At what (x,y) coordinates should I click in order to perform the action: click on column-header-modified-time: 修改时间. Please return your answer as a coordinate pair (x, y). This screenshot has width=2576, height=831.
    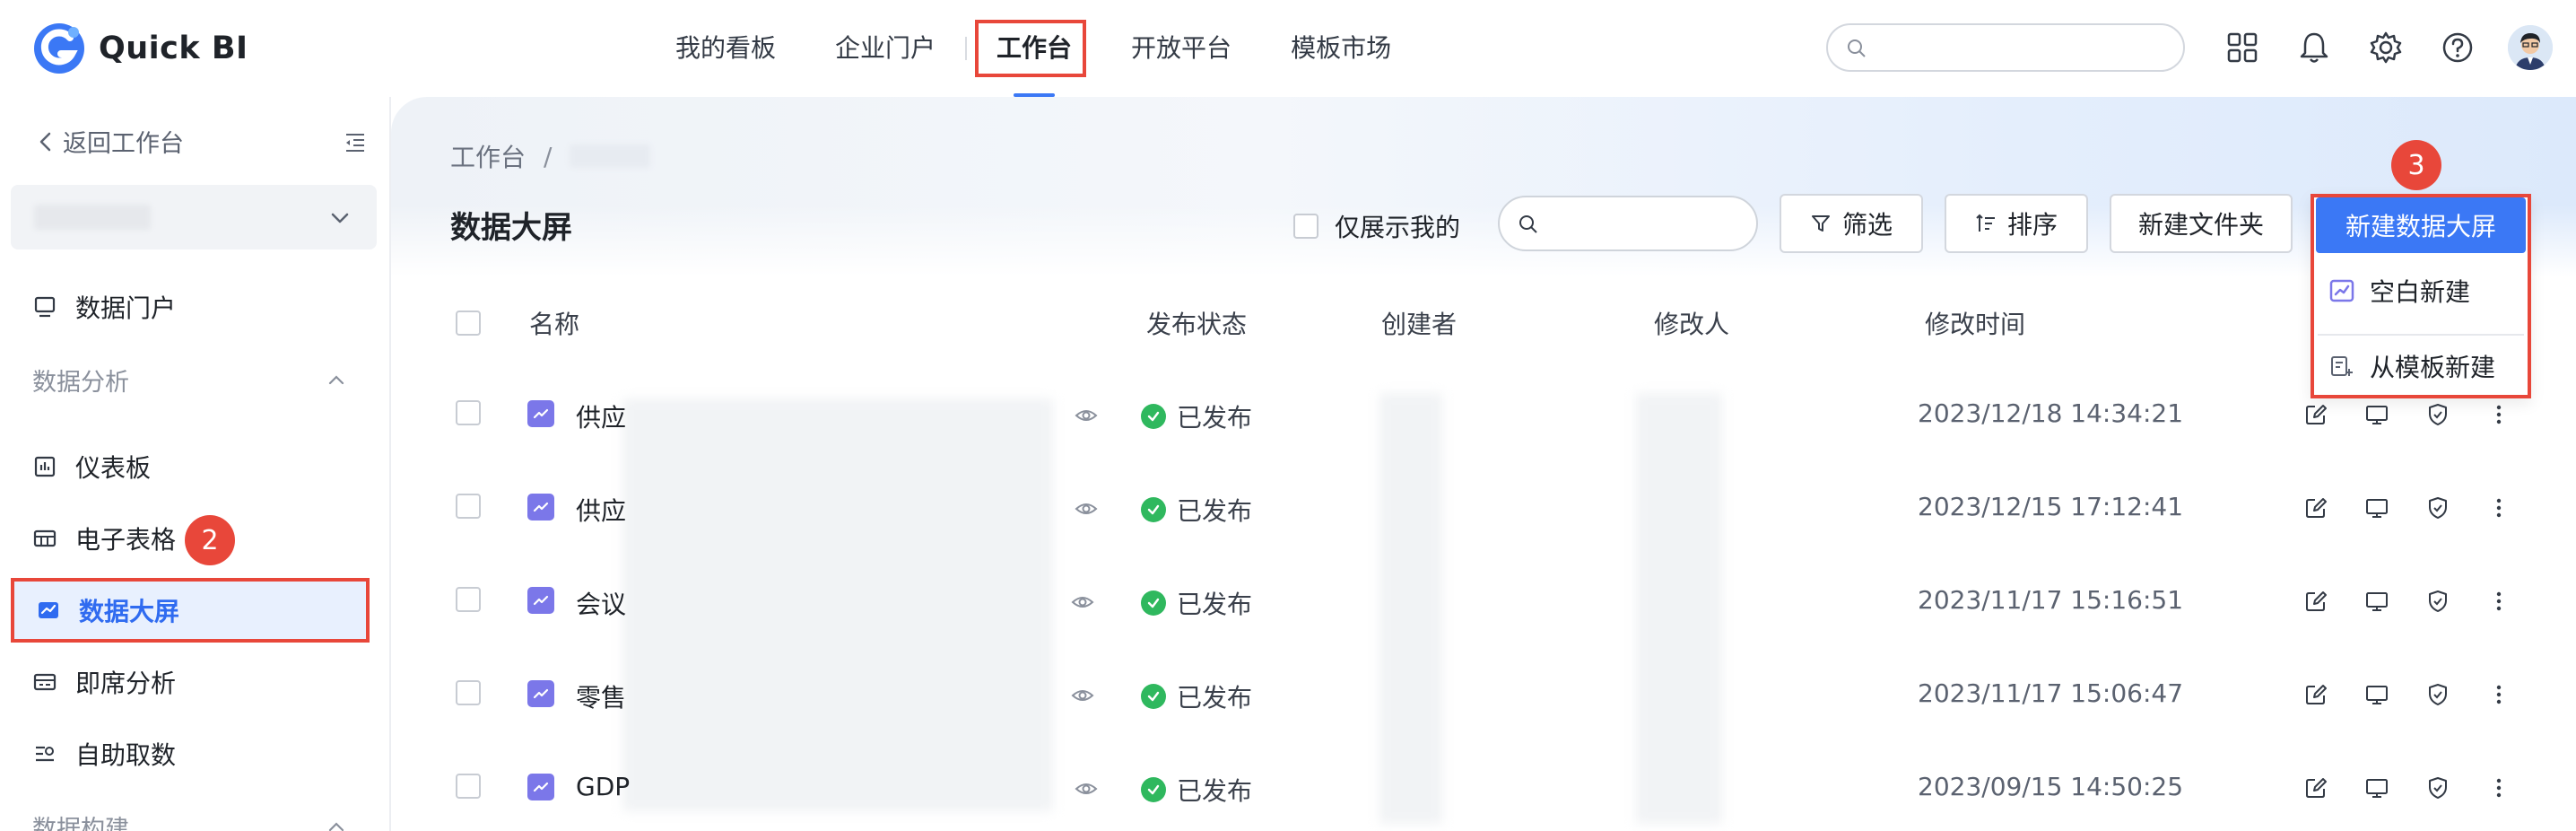
    Looking at the image, I should click on (1975, 323).